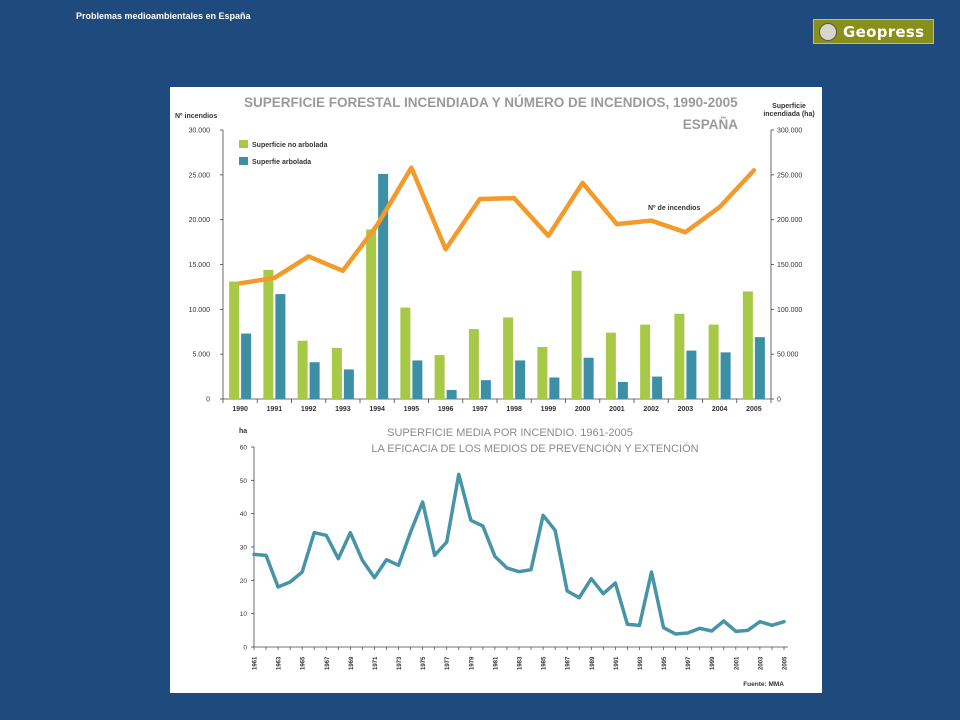 The image size is (960, 720). Describe the element at coordinates (686, 409) in the screenshot. I see `chart1-xtick-label: 2003` at that location.